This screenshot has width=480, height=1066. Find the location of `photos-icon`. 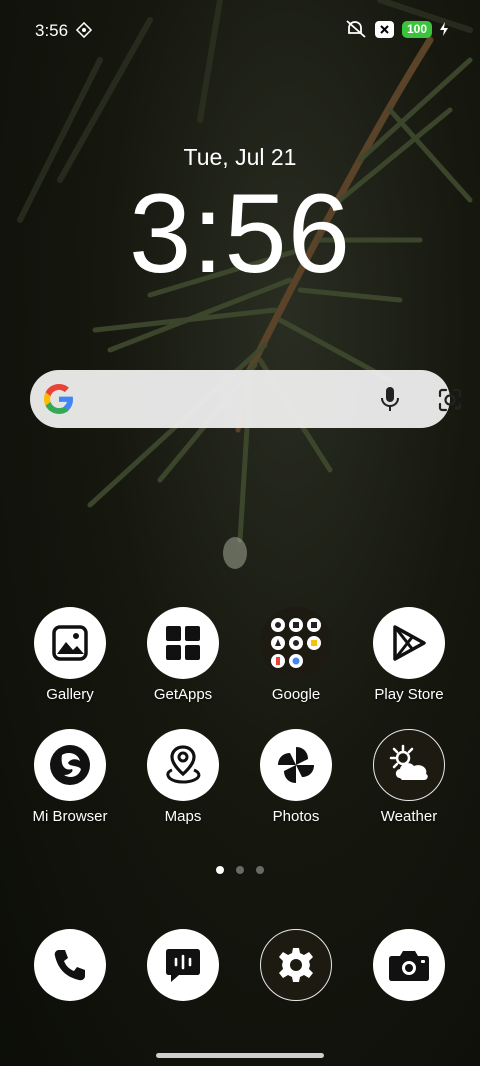

photos-icon is located at coordinates (296, 765).